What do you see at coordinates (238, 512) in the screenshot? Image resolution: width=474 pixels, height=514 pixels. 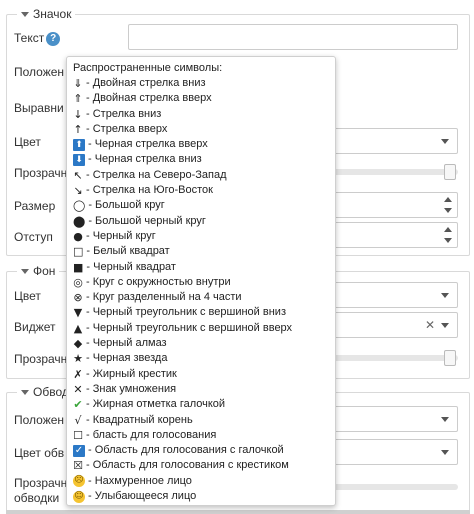 I see `horizontal-scrollbar` at bounding box center [238, 512].